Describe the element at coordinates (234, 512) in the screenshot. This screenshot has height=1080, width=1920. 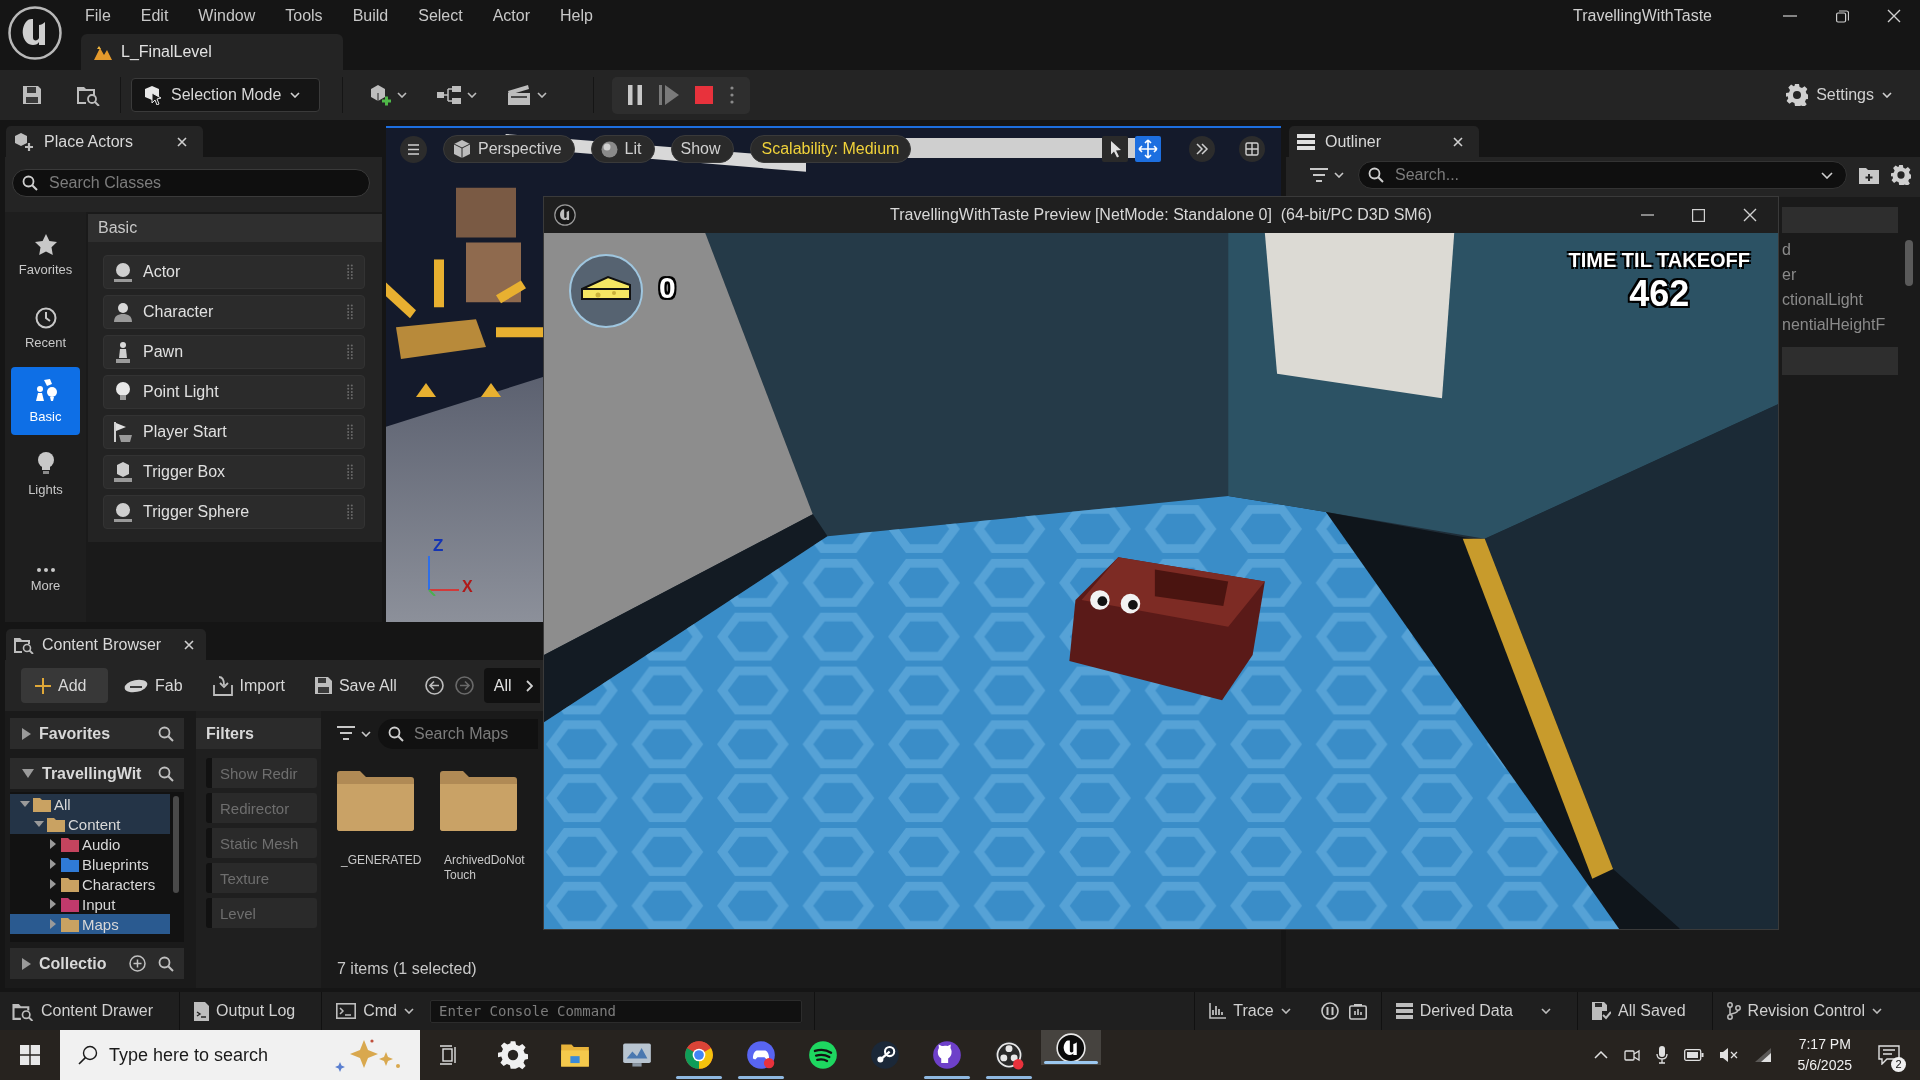
I see `actor-class-item: Trigger Sphere` at that location.